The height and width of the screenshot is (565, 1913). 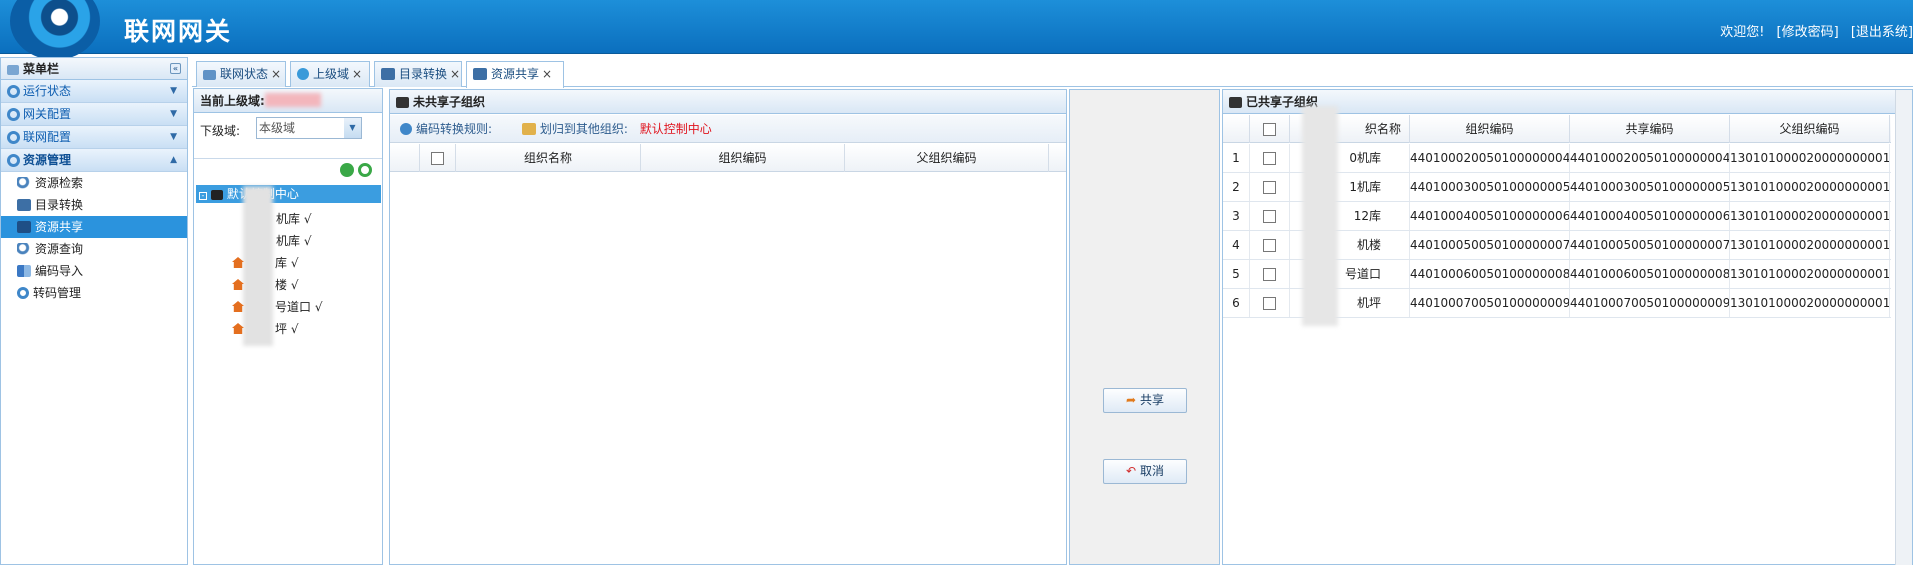 I want to click on collapse-sidebar-icon: «, so click(x=175, y=68).